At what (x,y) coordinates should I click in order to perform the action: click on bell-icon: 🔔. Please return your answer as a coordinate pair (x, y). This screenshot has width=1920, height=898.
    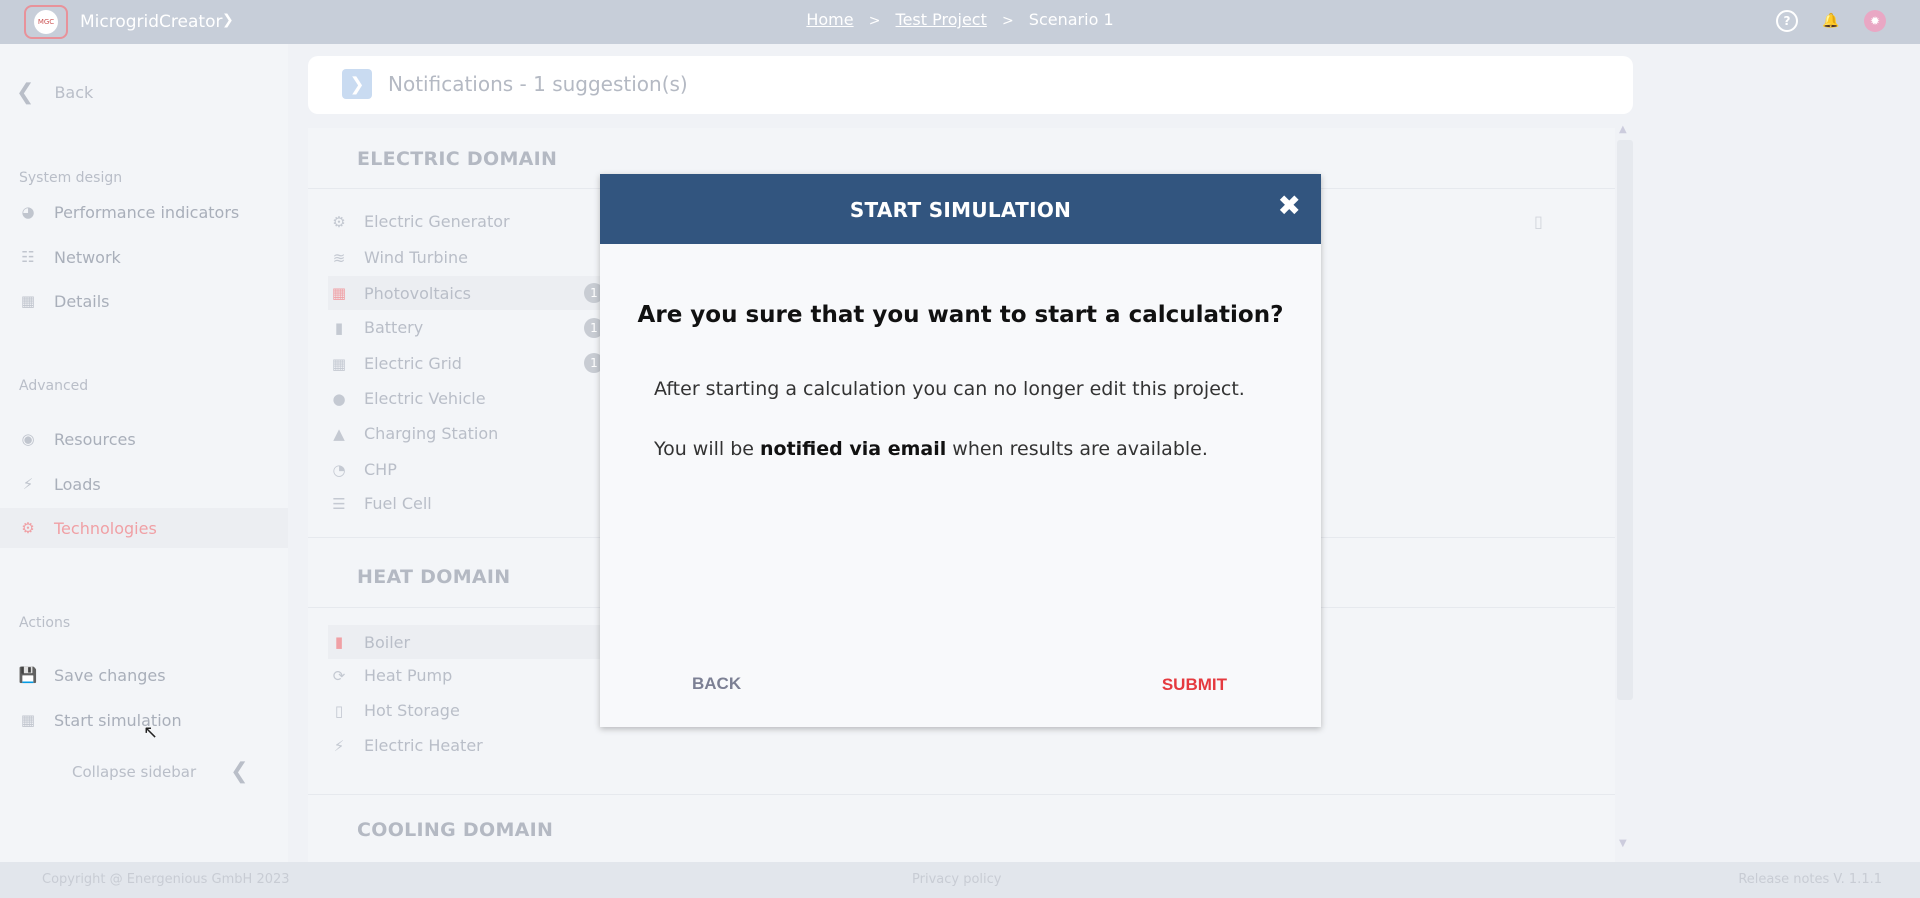
    Looking at the image, I should click on (1831, 21).